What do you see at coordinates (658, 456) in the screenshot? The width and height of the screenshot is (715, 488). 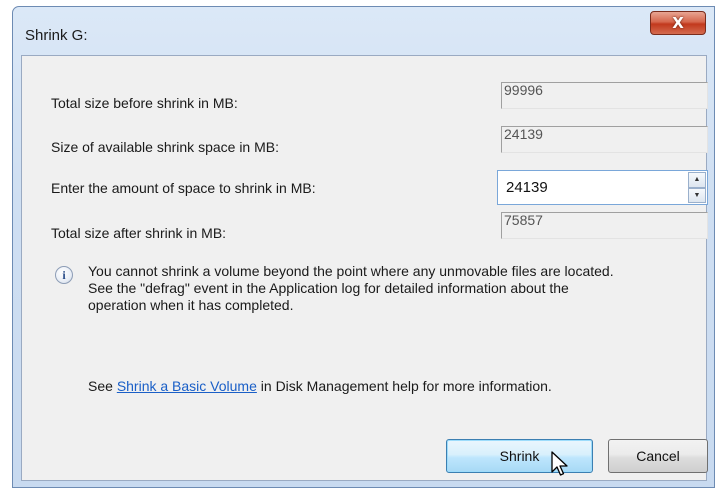 I see `cancel-button: Cancel` at bounding box center [658, 456].